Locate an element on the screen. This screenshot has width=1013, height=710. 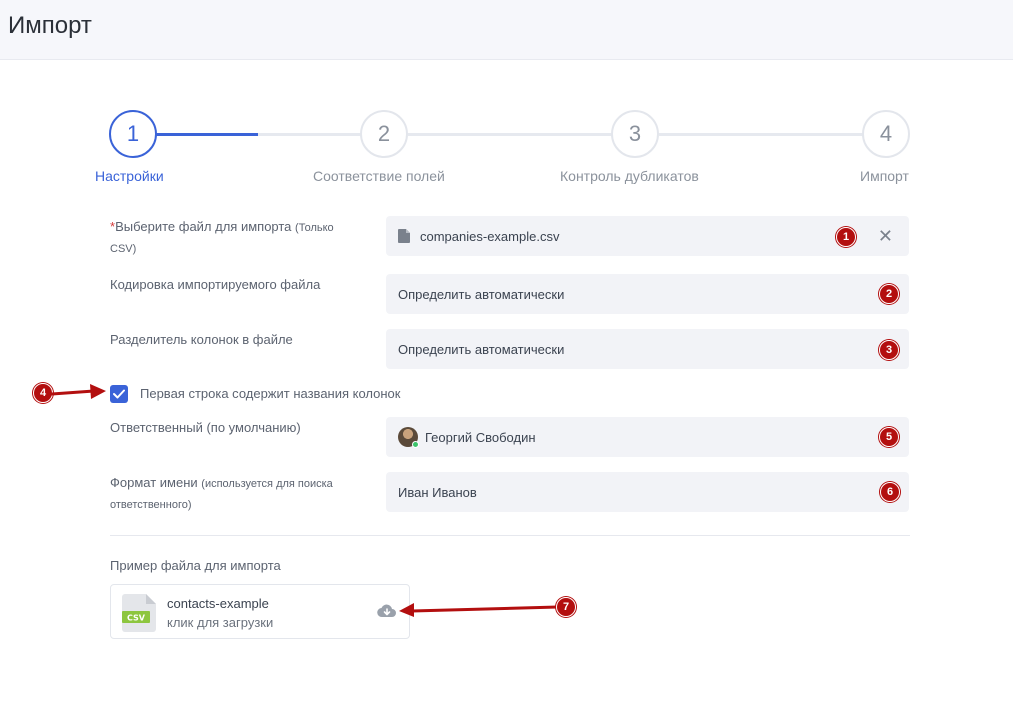
annotation-badge-2: 2 is located at coordinates (889, 294).